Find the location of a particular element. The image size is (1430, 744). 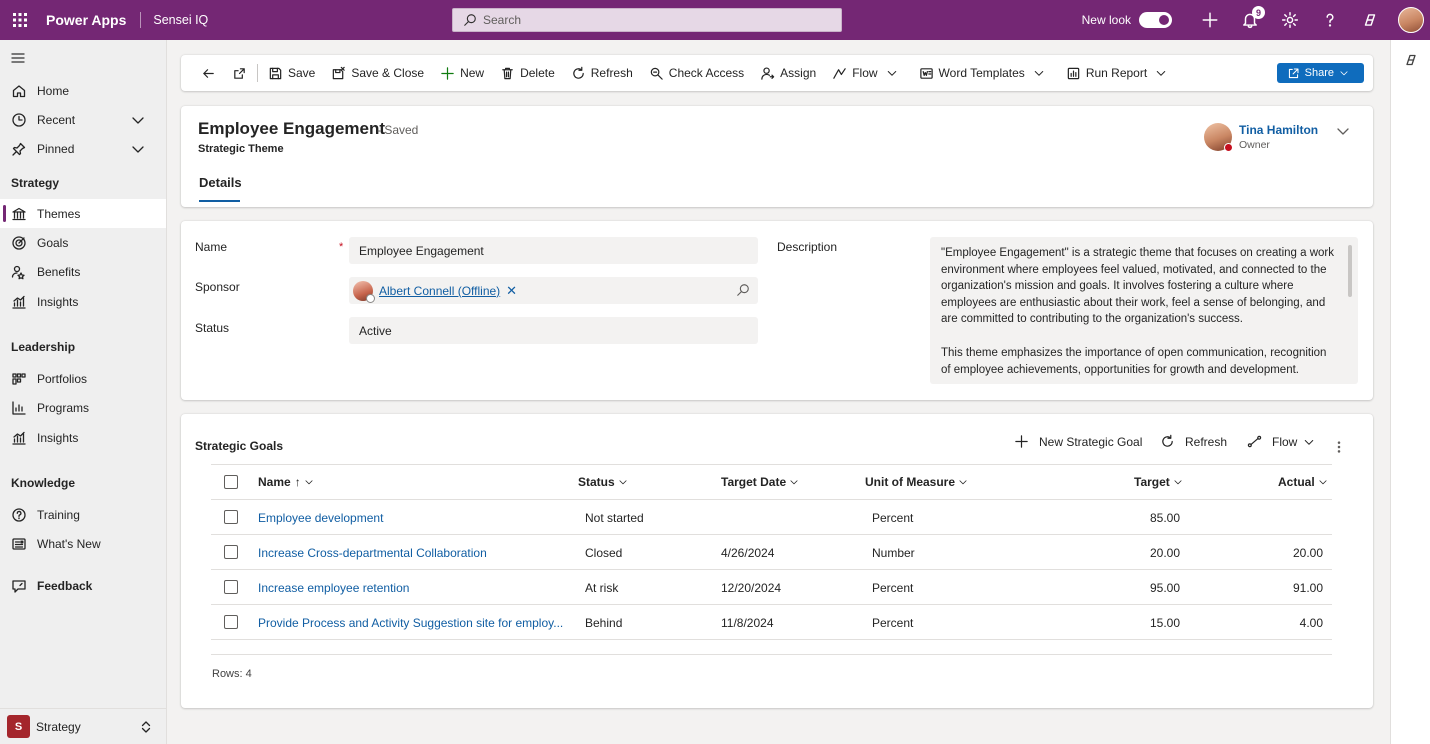

nav-item-themes: Themes is located at coordinates (83, 213).